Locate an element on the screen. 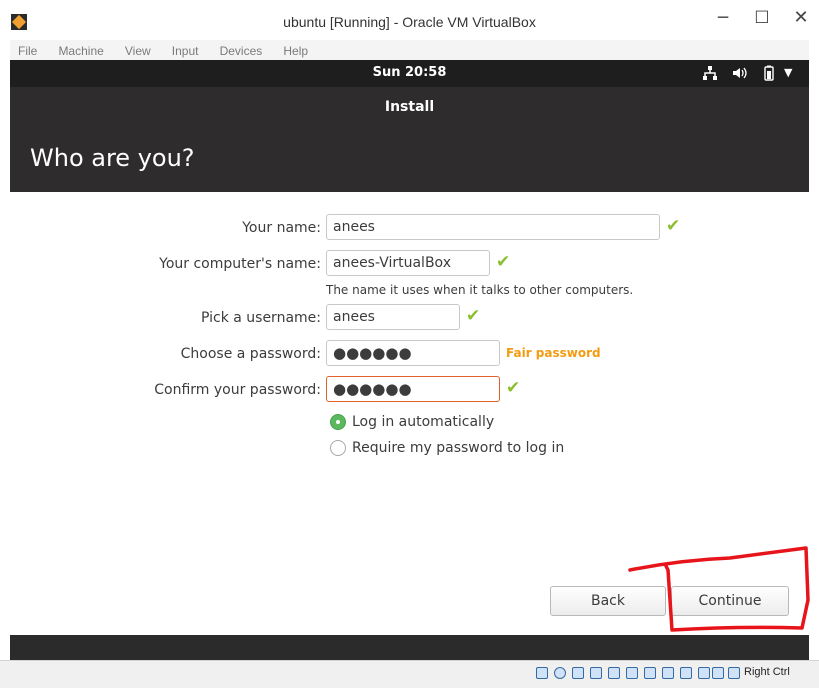 Image resolution: width=819 pixels, height=688 pixels. name-check-icon: ✔ is located at coordinates (673, 226).